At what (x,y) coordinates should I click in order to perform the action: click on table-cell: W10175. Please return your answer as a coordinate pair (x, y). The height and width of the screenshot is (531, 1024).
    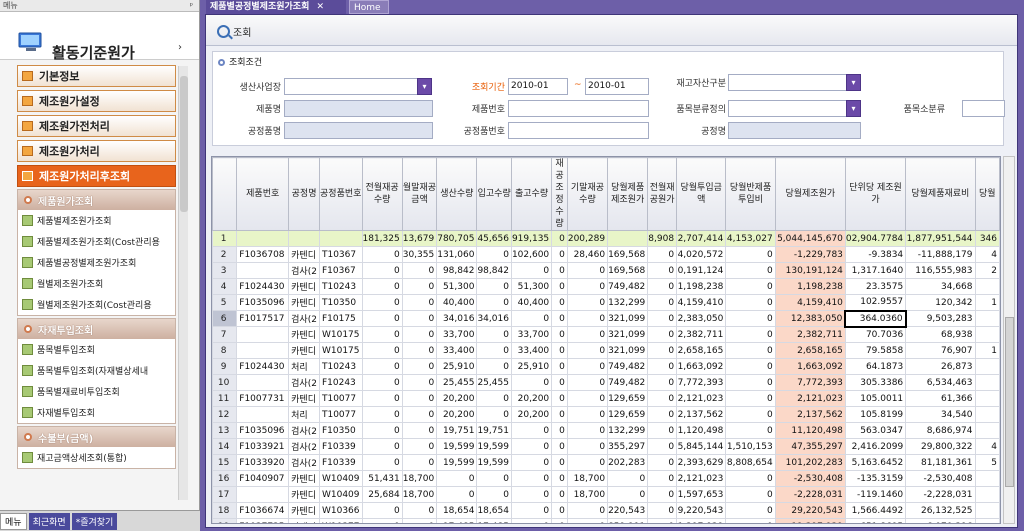
    Looking at the image, I should click on (340, 334).